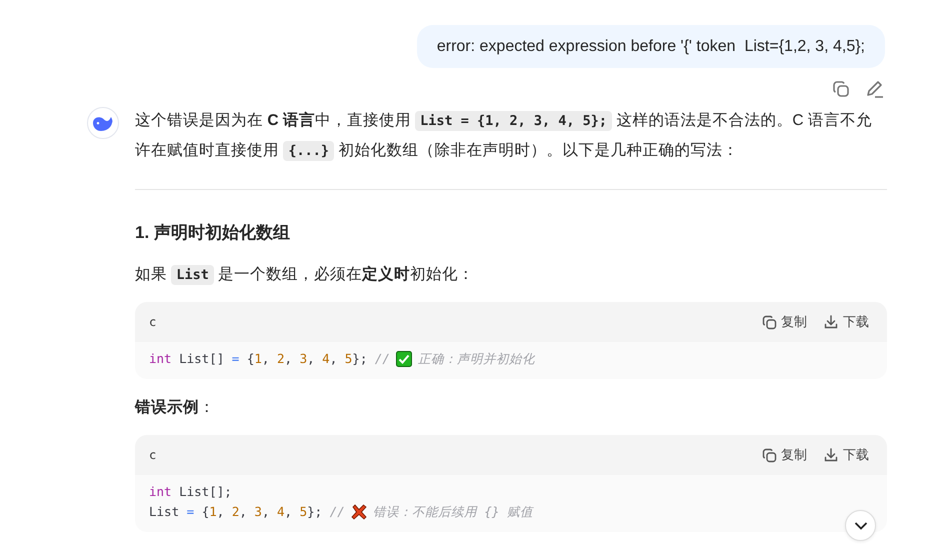  Describe the element at coordinates (650, 46) in the screenshot. I see `user-message: error: expected expression before '{' token List={1,2, 3, 4,5};` at that location.